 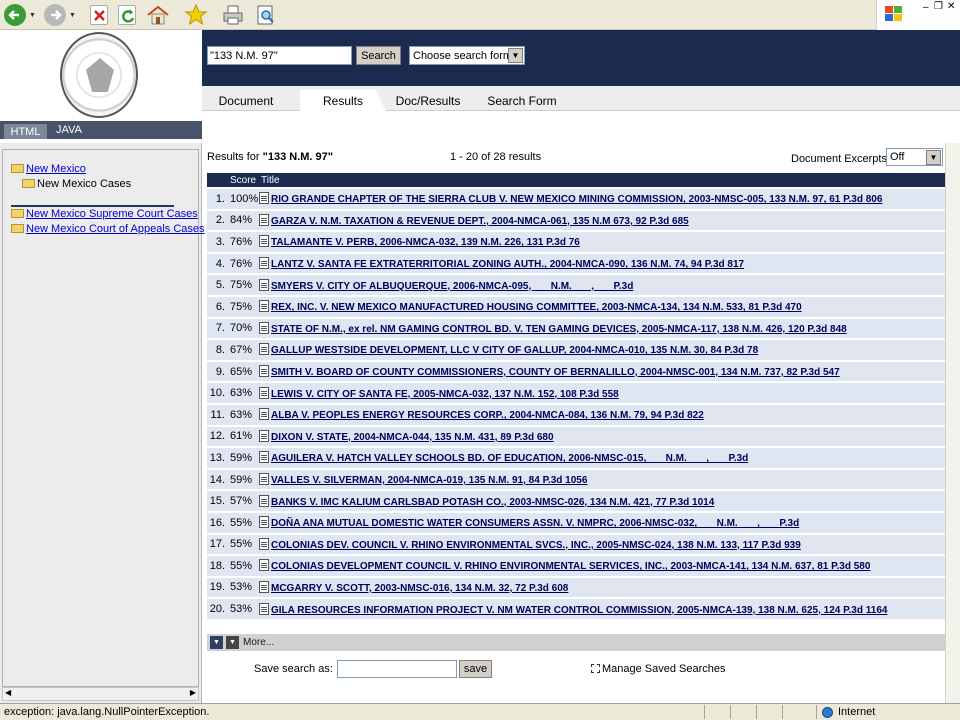 I want to click on html-mode-tab: HTML, so click(x=25, y=131).